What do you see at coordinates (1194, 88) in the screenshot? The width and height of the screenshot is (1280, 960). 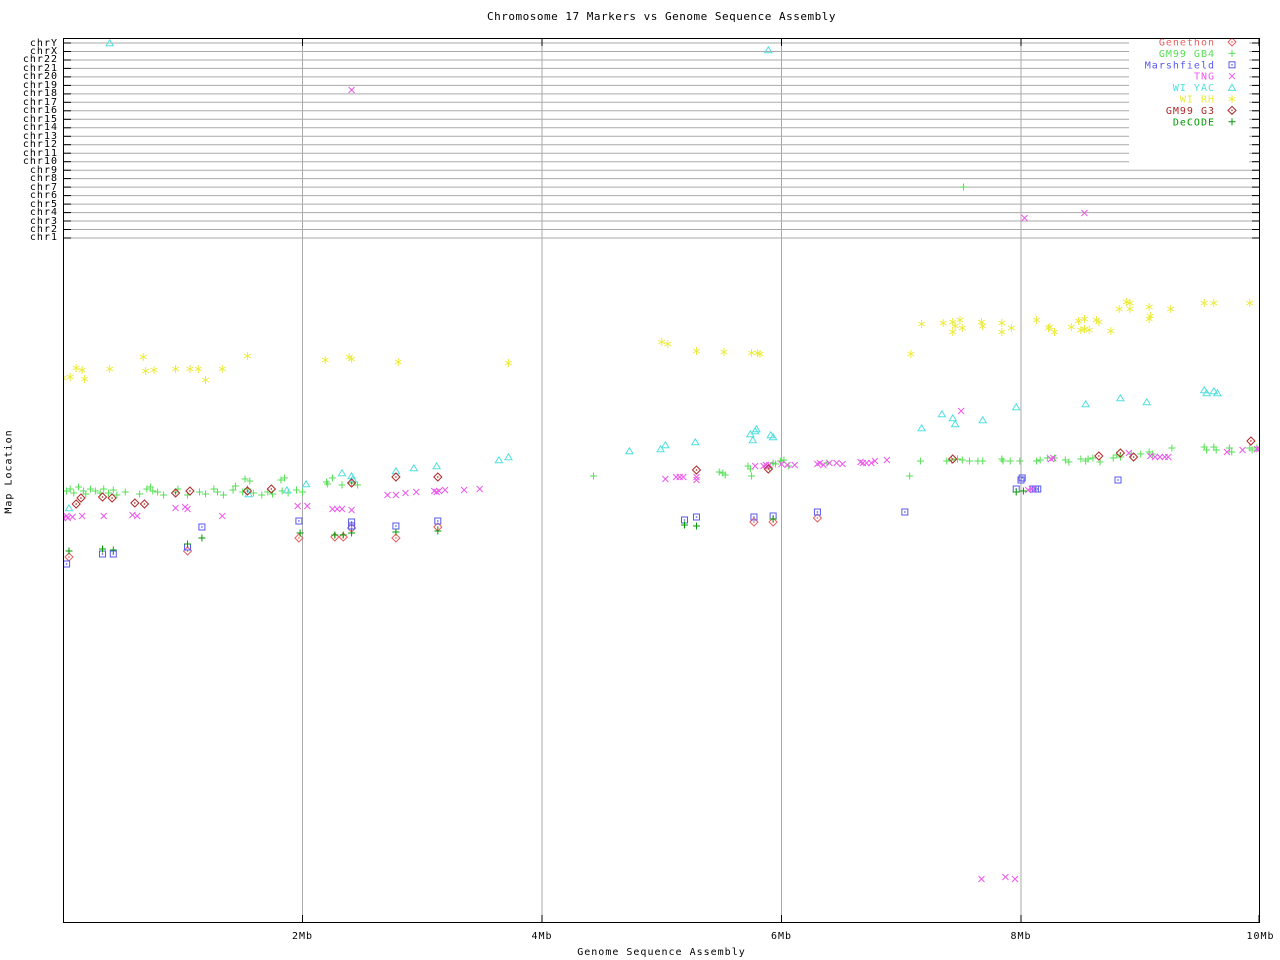 I see `svg-text: WI YAC` at bounding box center [1194, 88].